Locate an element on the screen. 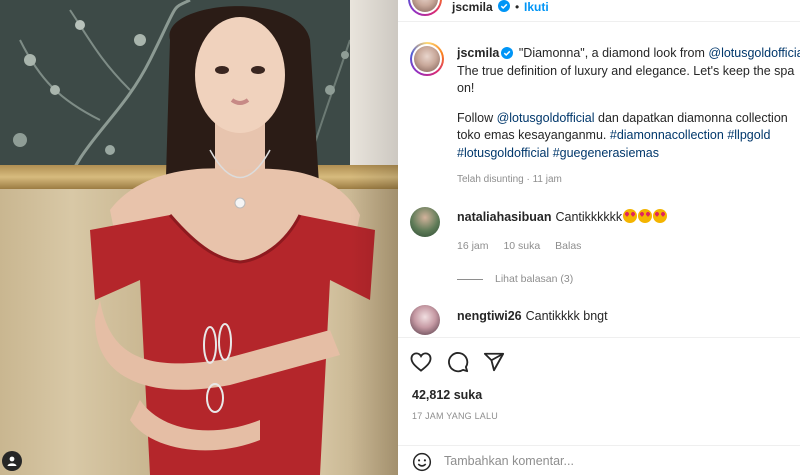 Image resolution: width=800 pixels, height=475 pixels. likes-count: 42,812 suka is located at coordinates (447, 395).